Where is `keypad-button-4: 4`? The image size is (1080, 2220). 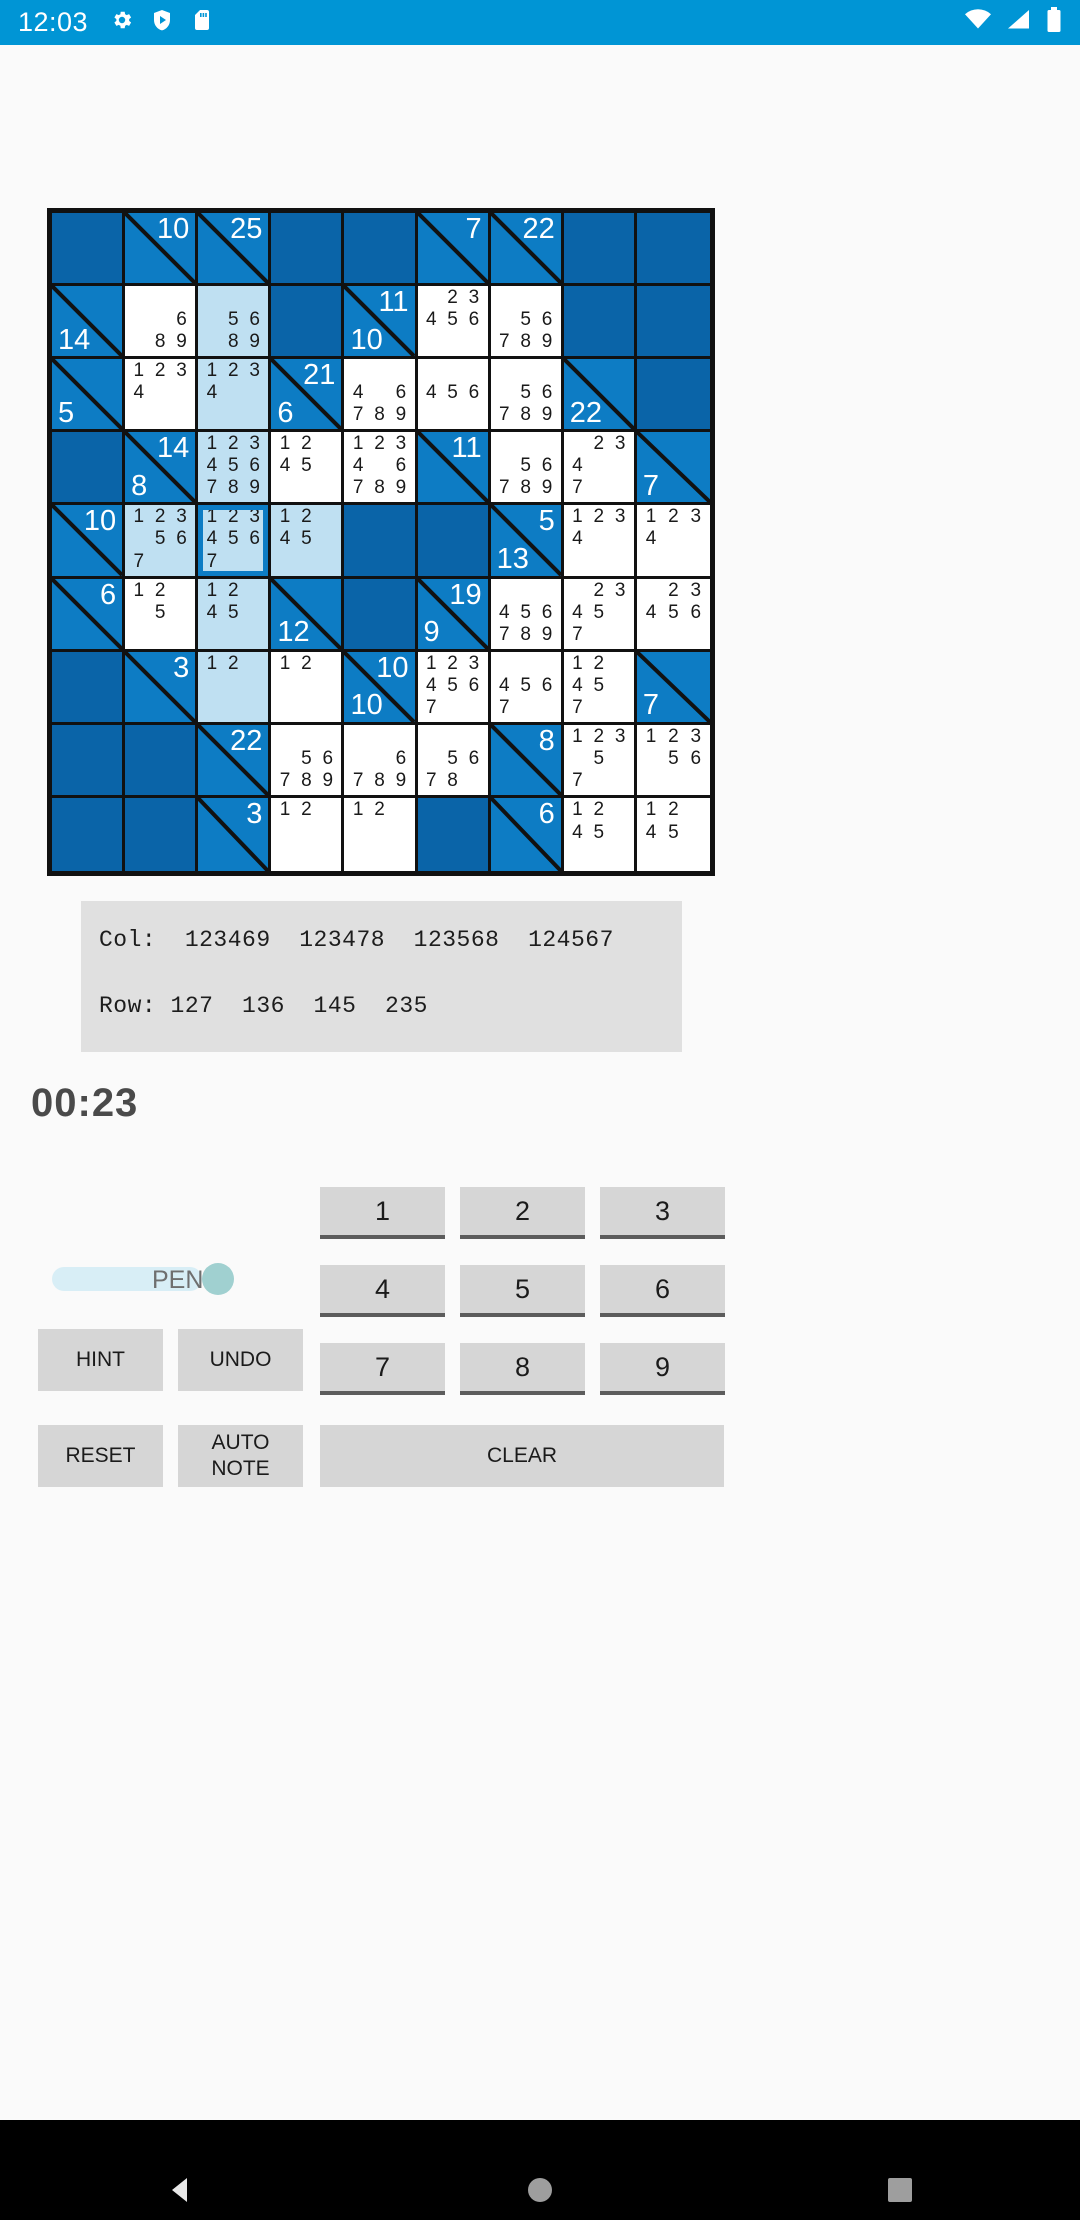
keypad-button-4: 4 is located at coordinates (382, 1291).